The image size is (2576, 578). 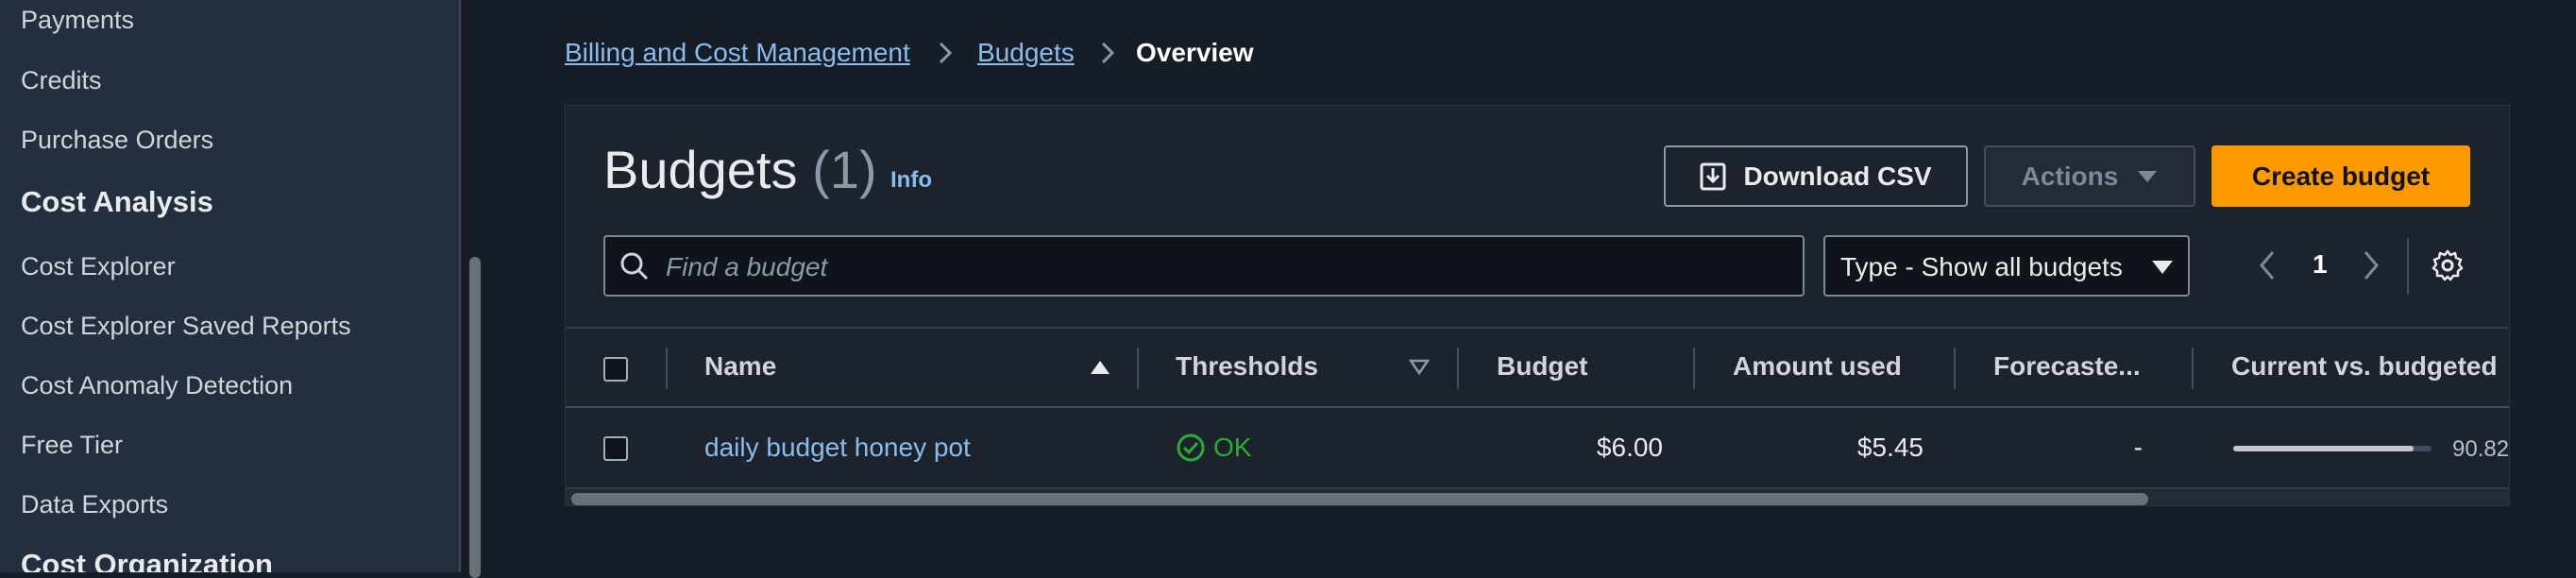 I want to click on sidebar-item-free-tier: Free Tier, so click(x=72, y=445).